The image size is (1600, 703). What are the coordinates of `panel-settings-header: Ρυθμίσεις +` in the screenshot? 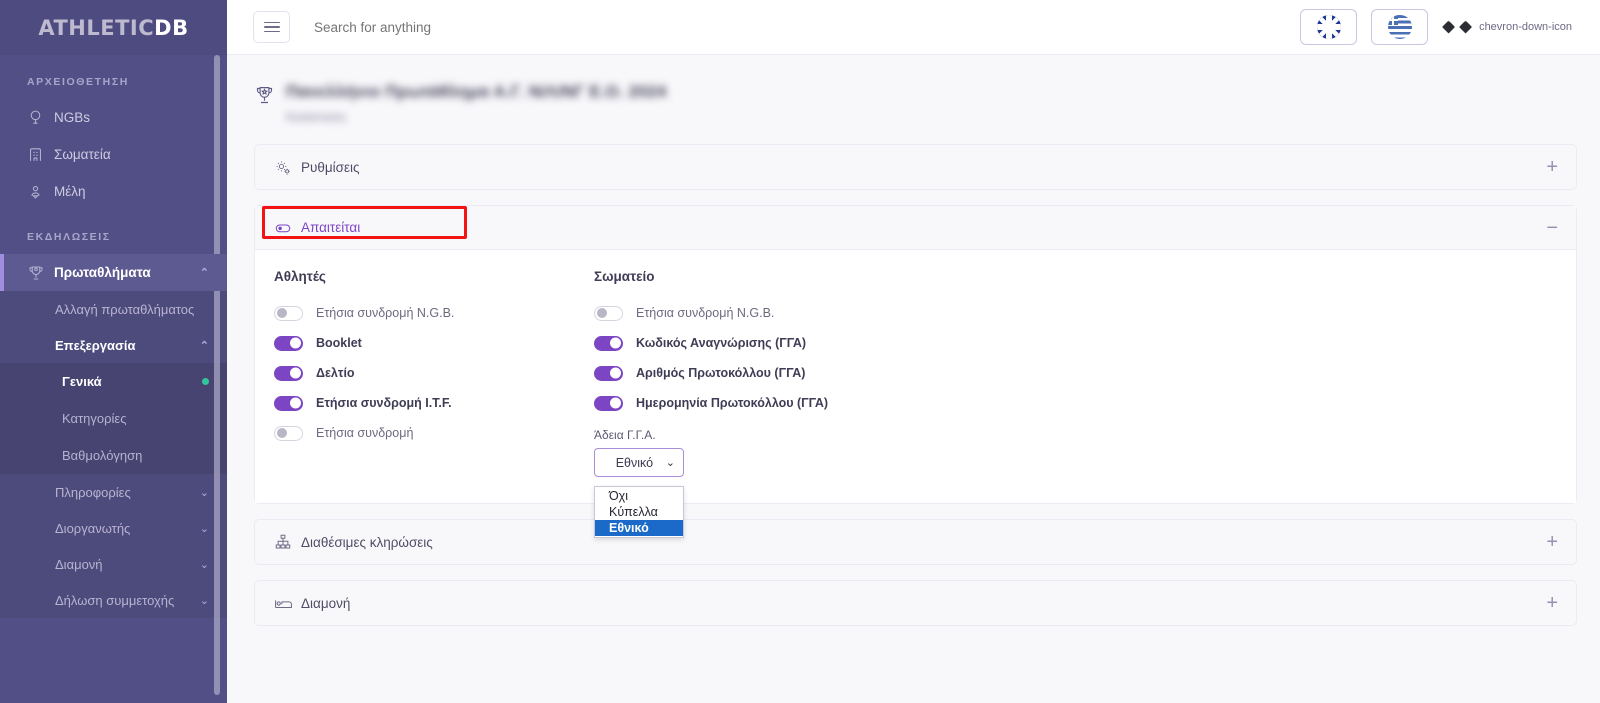 It's located at (915, 167).